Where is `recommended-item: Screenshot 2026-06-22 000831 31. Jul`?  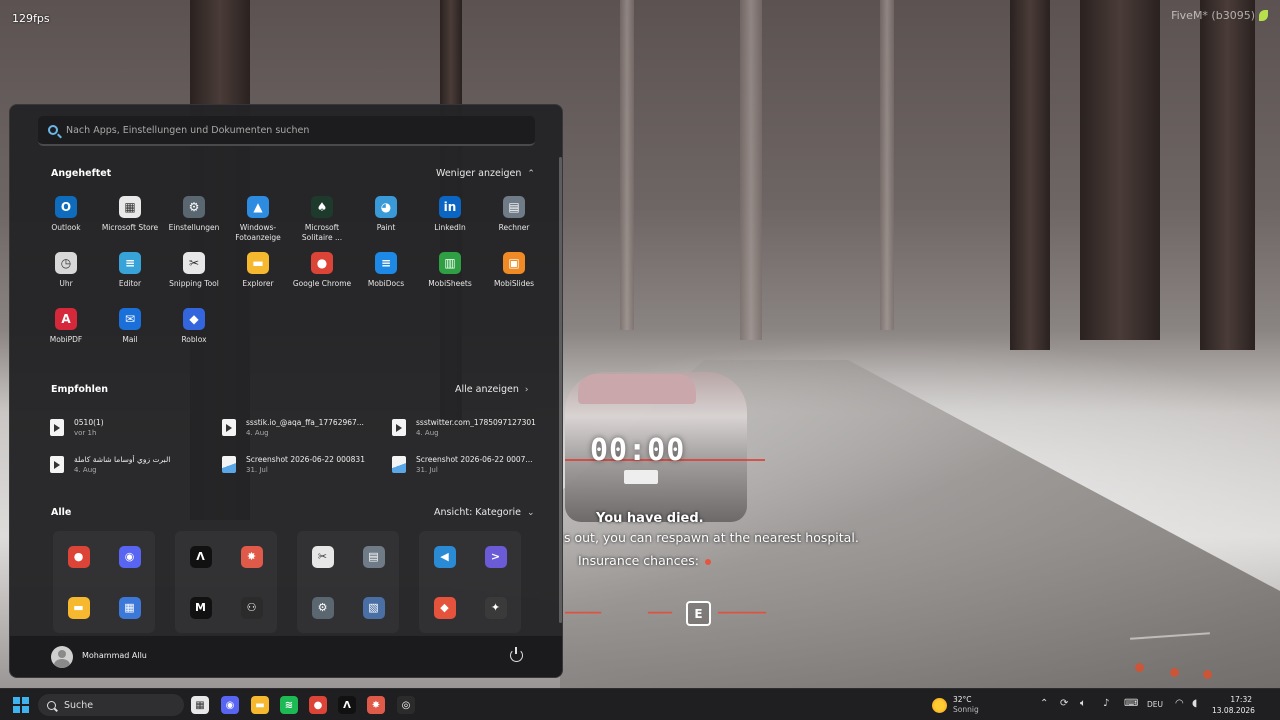
recommended-item: Screenshot 2026-06-22 000831 31. Jul is located at coordinates (307, 464).